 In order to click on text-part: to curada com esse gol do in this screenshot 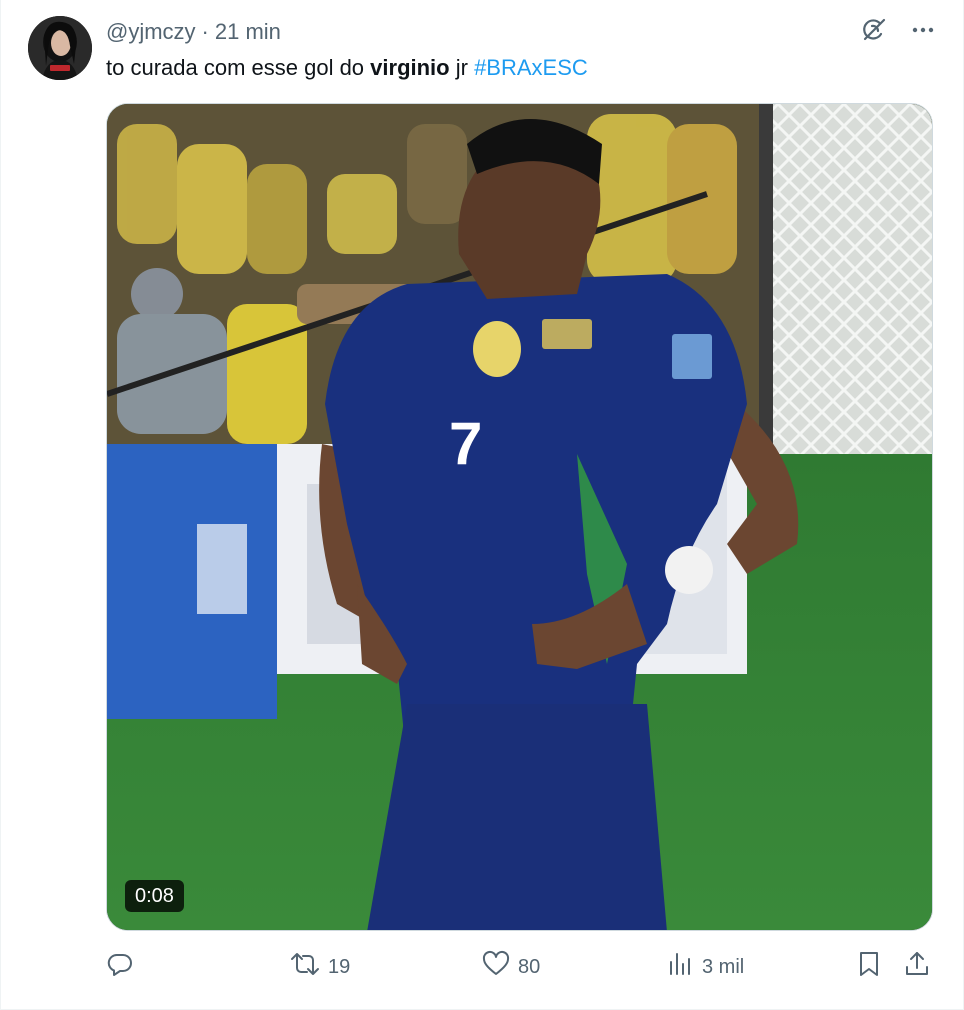, I will do `click(238, 67)`.